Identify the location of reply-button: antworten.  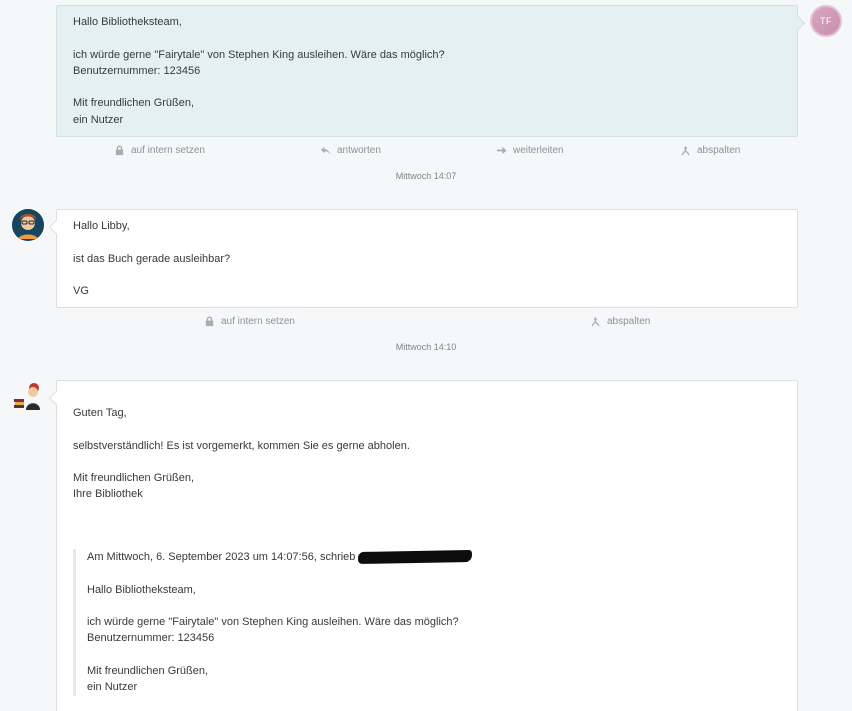
(350, 150).